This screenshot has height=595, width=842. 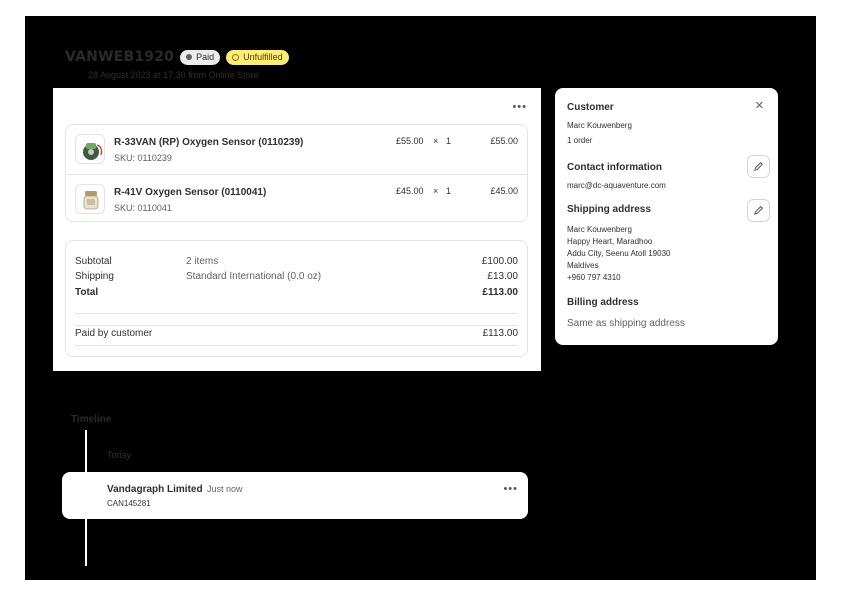 I want to click on customer-heading: Customer, so click(x=590, y=107).